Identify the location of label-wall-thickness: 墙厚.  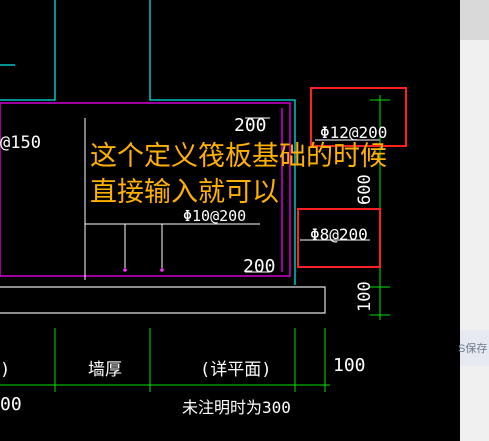
(105, 370).